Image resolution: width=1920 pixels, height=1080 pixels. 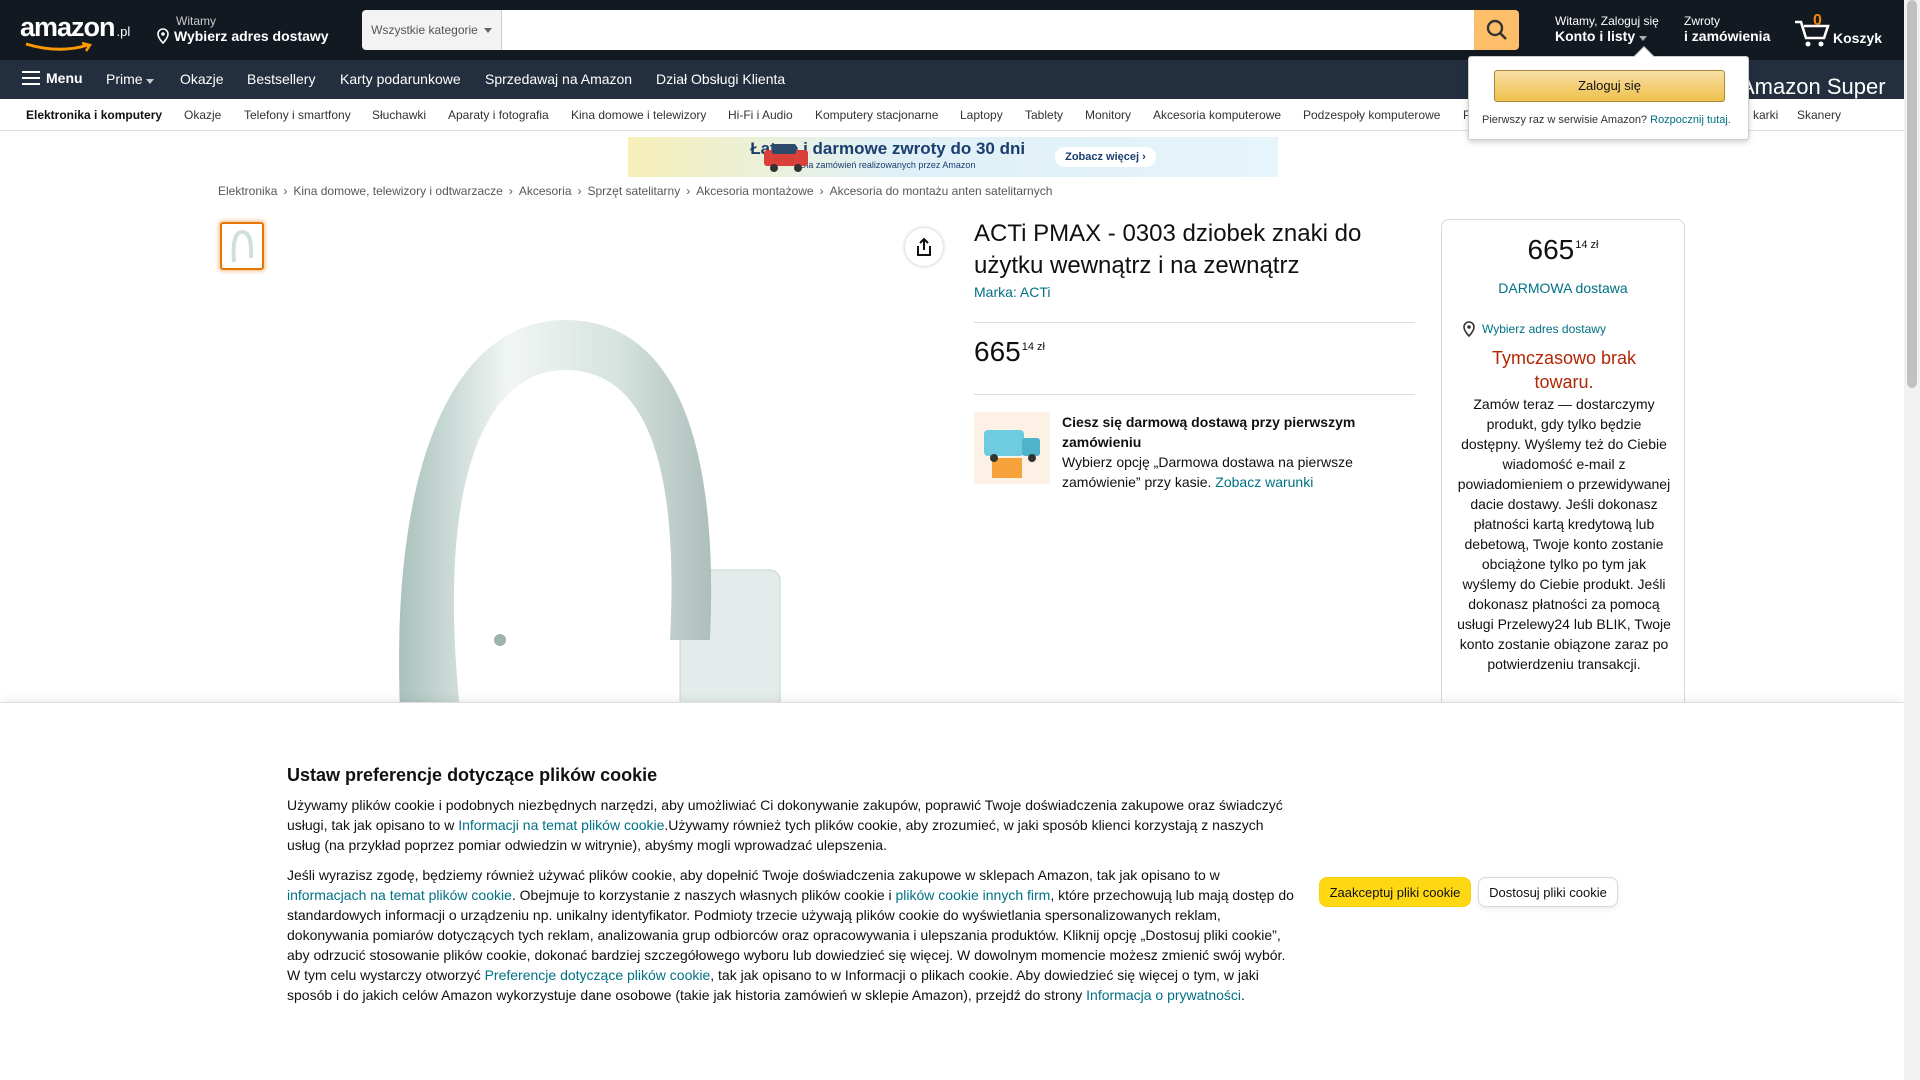 What do you see at coordinates (123, 31) in the screenshot?
I see `logo-tld: .pl` at bounding box center [123, 31].